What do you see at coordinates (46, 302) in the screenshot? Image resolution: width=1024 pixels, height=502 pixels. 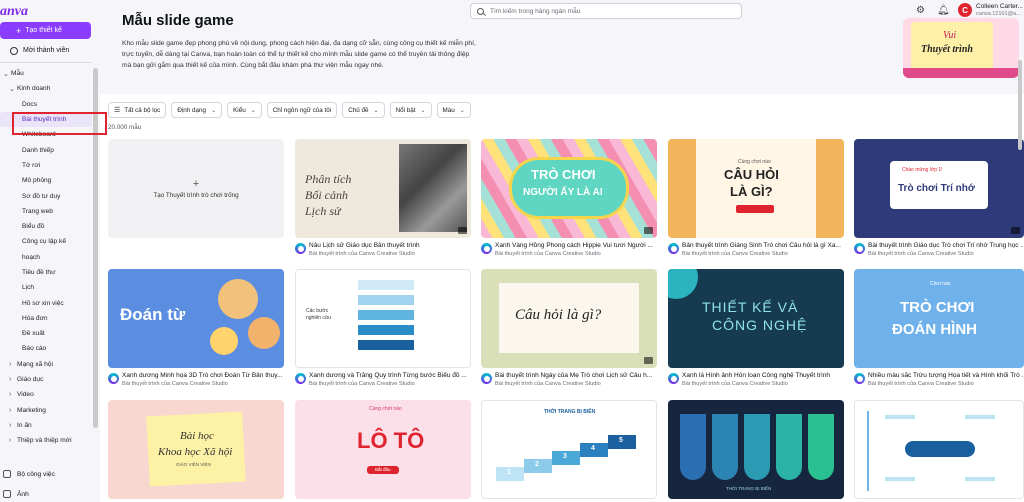 I see `sidebar-item: Hồ sơ xin việc` at bounding box center [46, 302].